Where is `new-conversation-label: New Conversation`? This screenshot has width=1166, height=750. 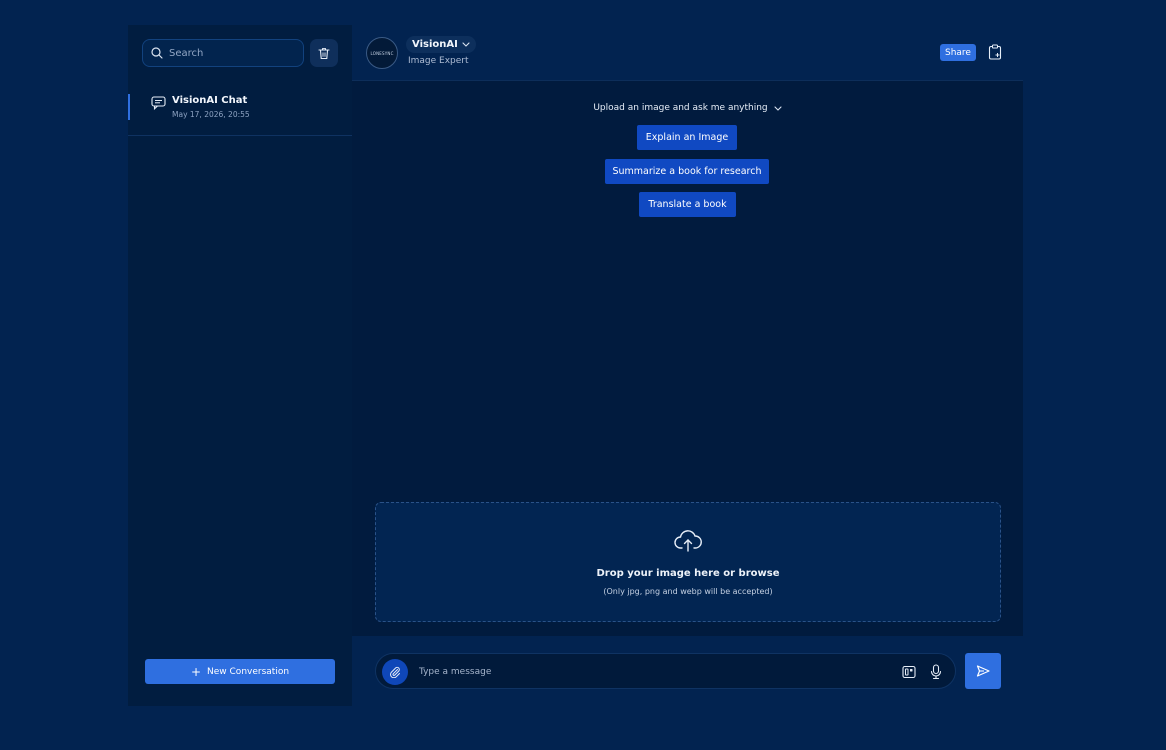
new-conversation-label: New Conversation is located at coordinates (248, 671).